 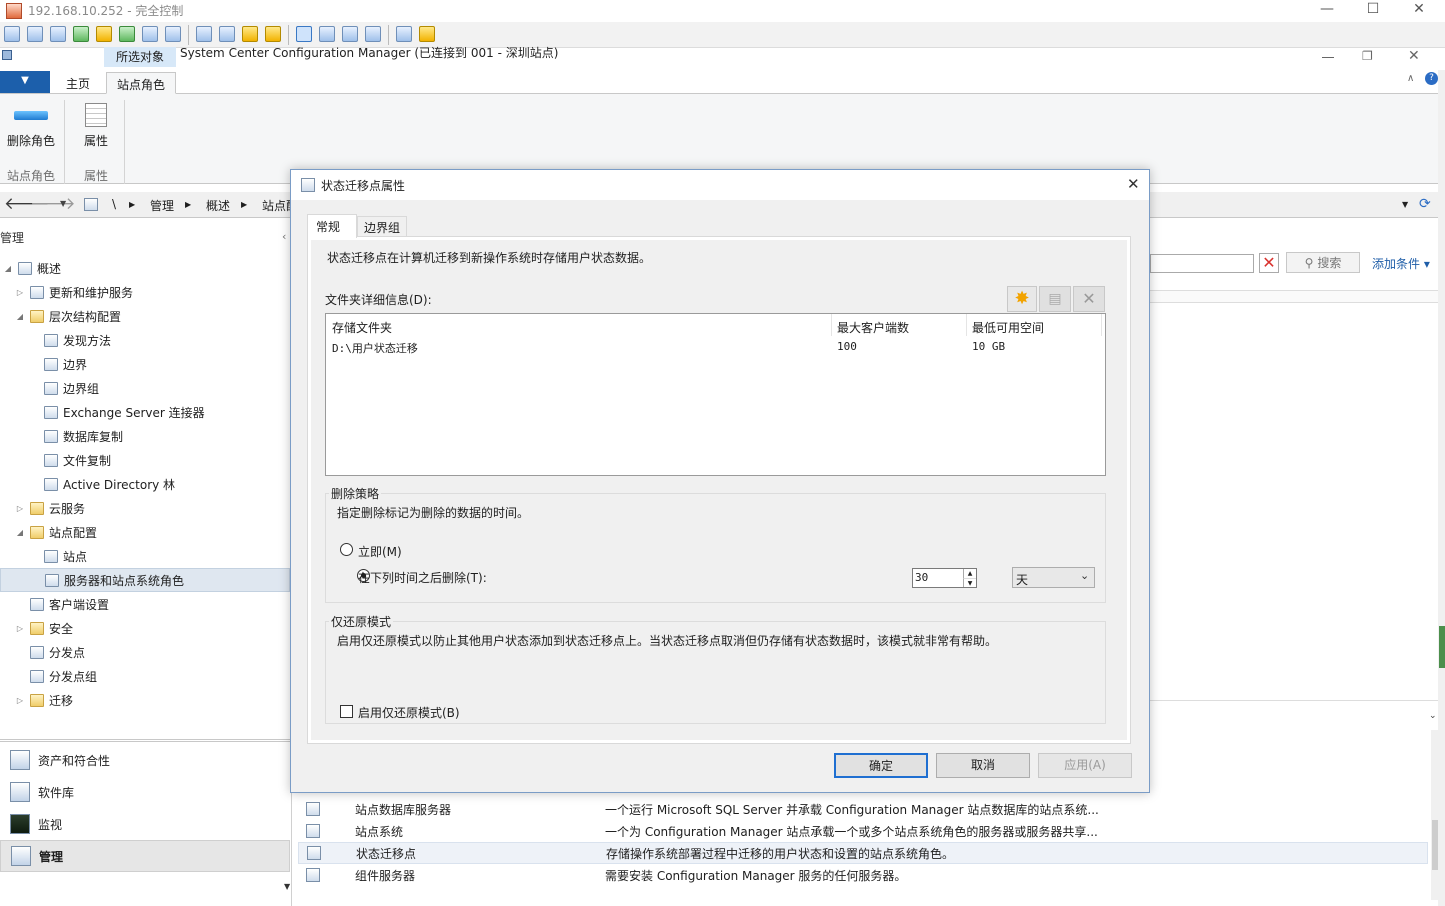 What do you see at coordinates (362, 327) in the screenshot?
I see `column-header-storage-folder: 存储文件夹` at bounding box center [362, 327].